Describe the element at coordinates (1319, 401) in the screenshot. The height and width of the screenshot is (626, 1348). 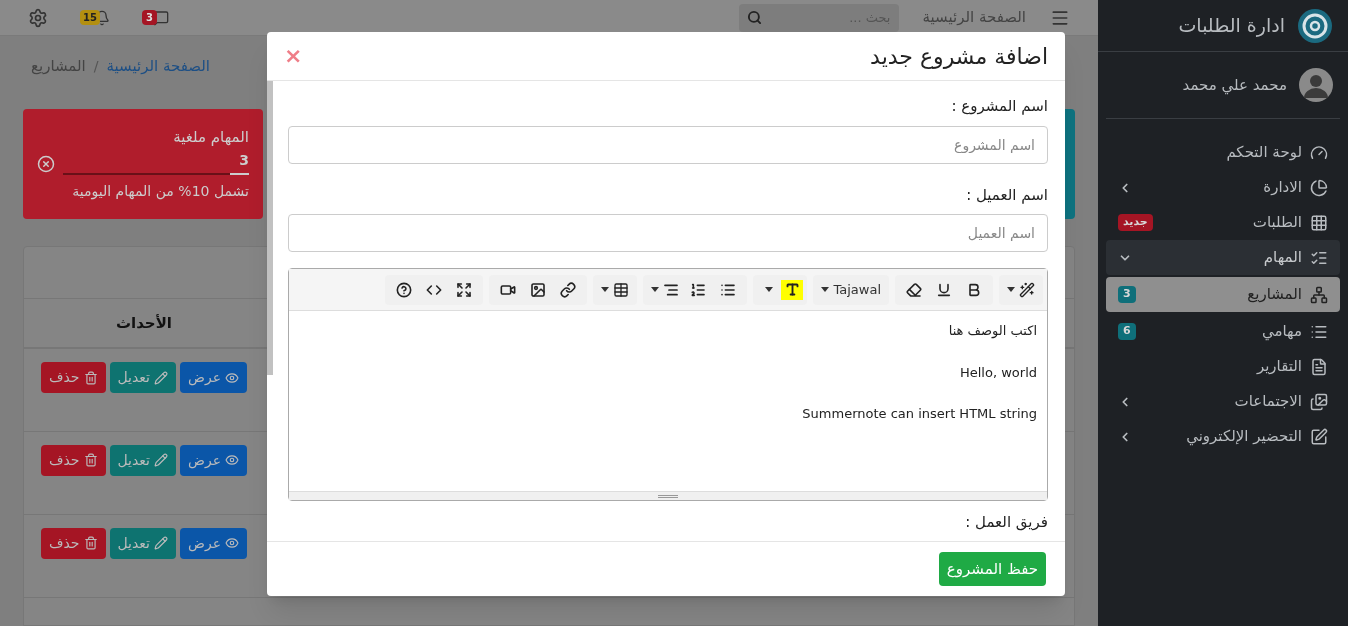
I see `images-icon` at that location.